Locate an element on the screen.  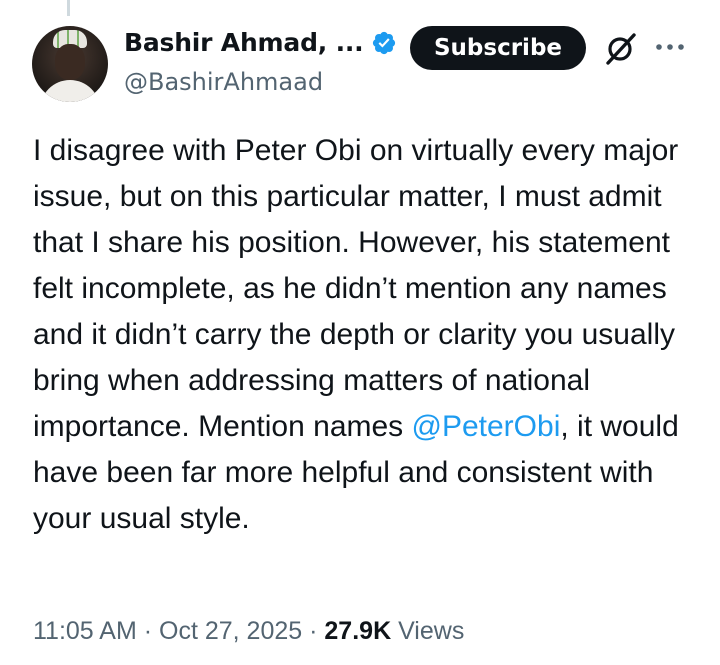
mention-link: @PeterObi is located at coordinates (486, 426).